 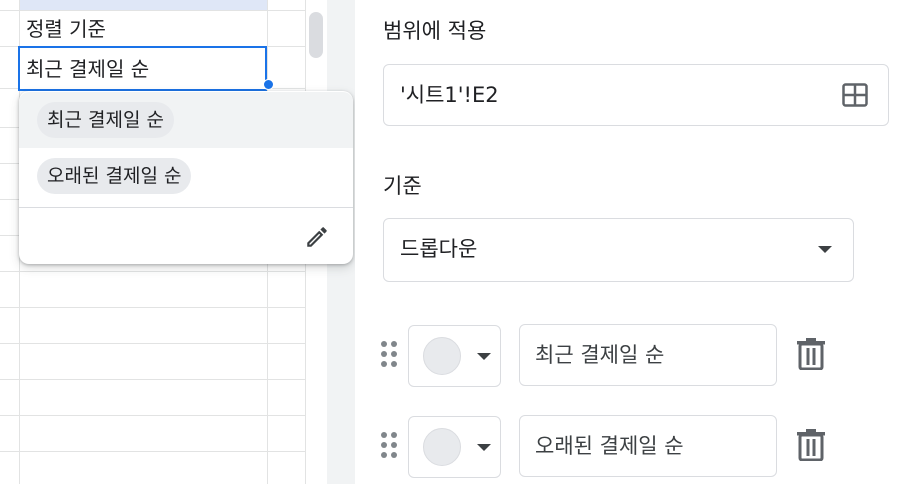 What do you see at coordinates (88, 69) in the screenshot?
I see `active-cell-value: 최근 결제일 순` at bounding box center [88, 69].